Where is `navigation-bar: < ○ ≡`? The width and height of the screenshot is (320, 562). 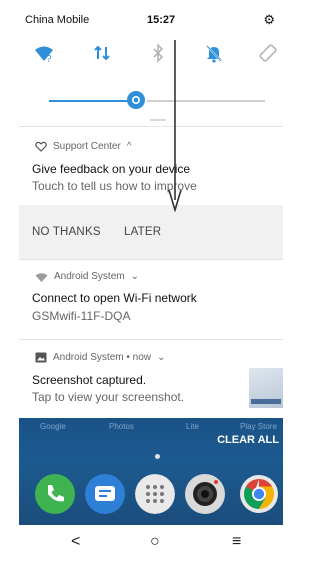
navigation-bar: < ○ ≡ is located at coordinates (151, 543).